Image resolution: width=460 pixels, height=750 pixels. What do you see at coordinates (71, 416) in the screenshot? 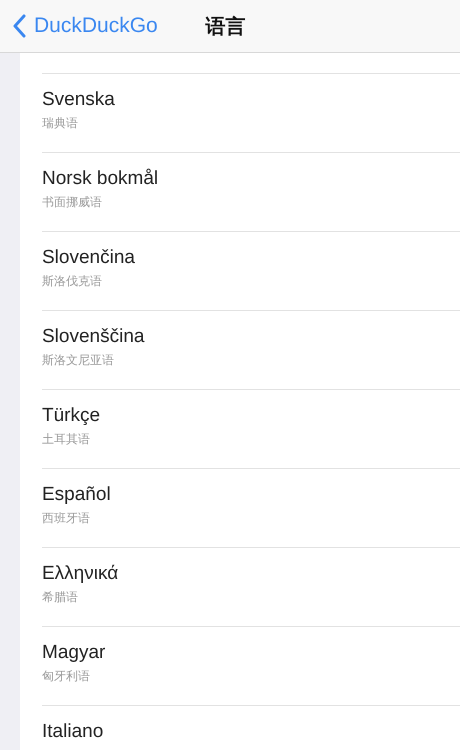
I see `language-name: Türkçe` at bounding box center [71, 416].